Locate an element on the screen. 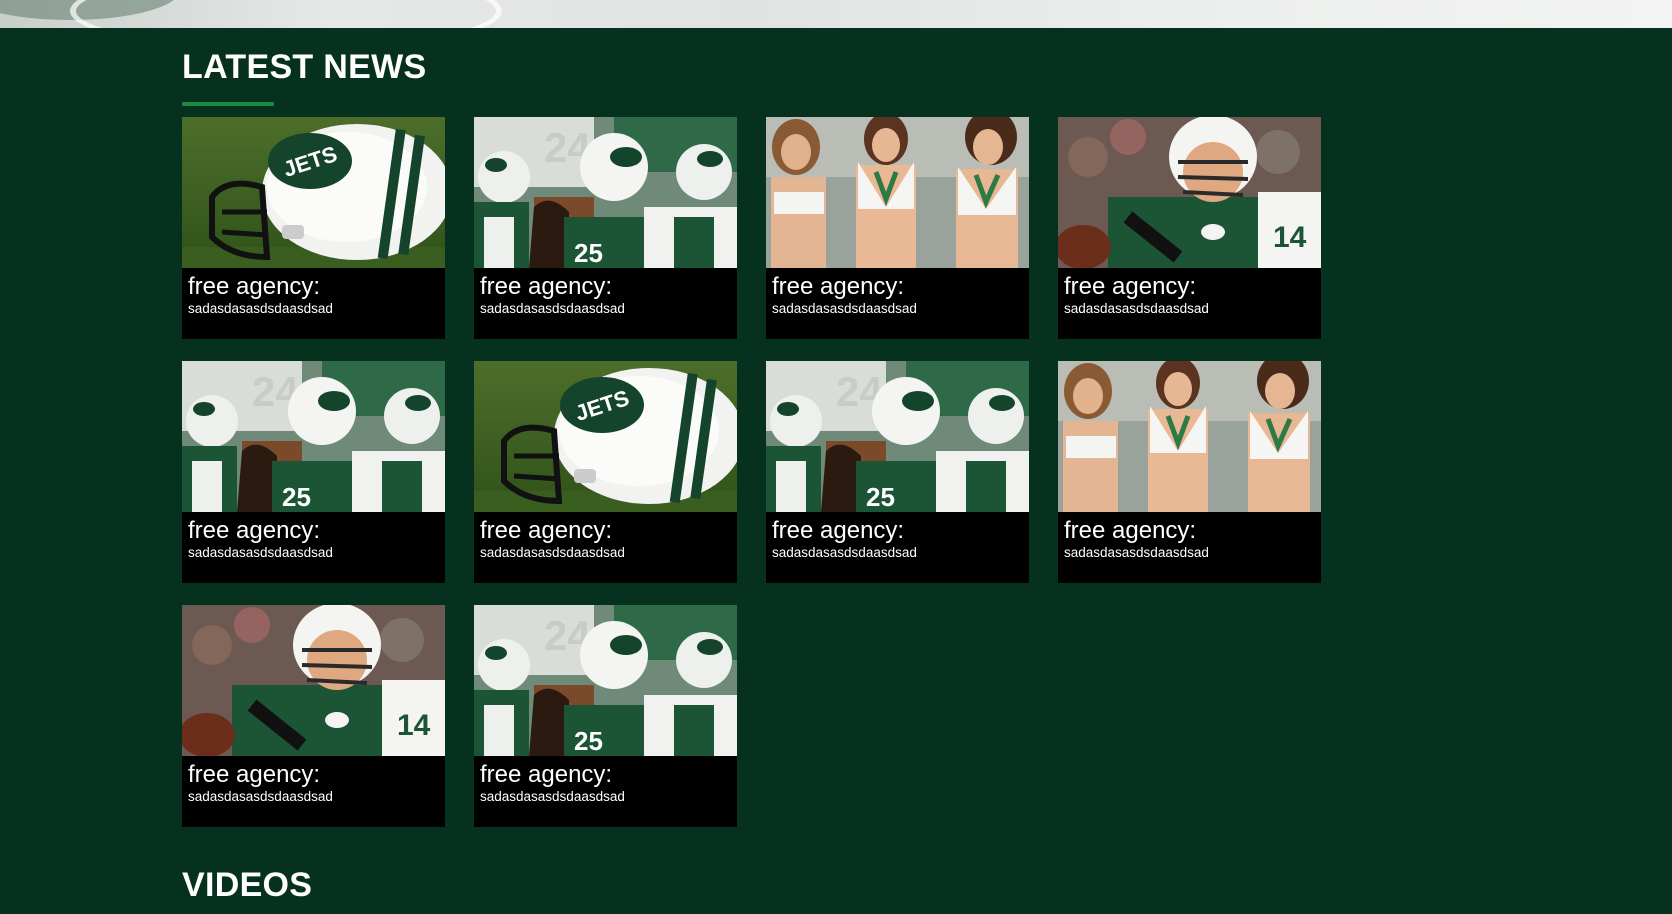  hero-swoosh-curve is located at coordinates (286, 14).